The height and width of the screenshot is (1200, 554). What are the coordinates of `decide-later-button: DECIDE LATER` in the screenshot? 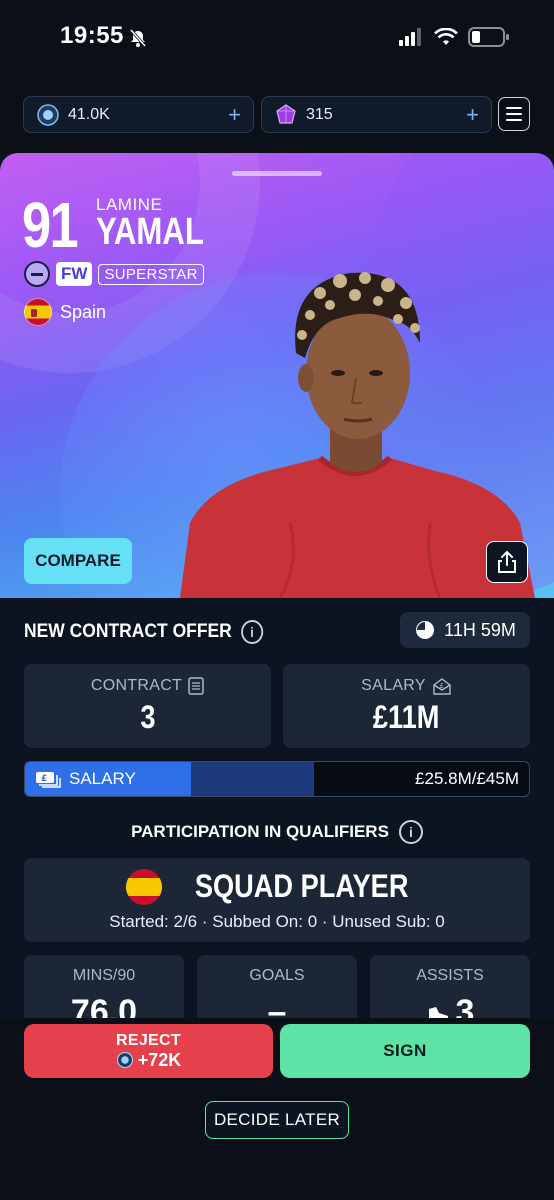 It's located at (277, 1120).